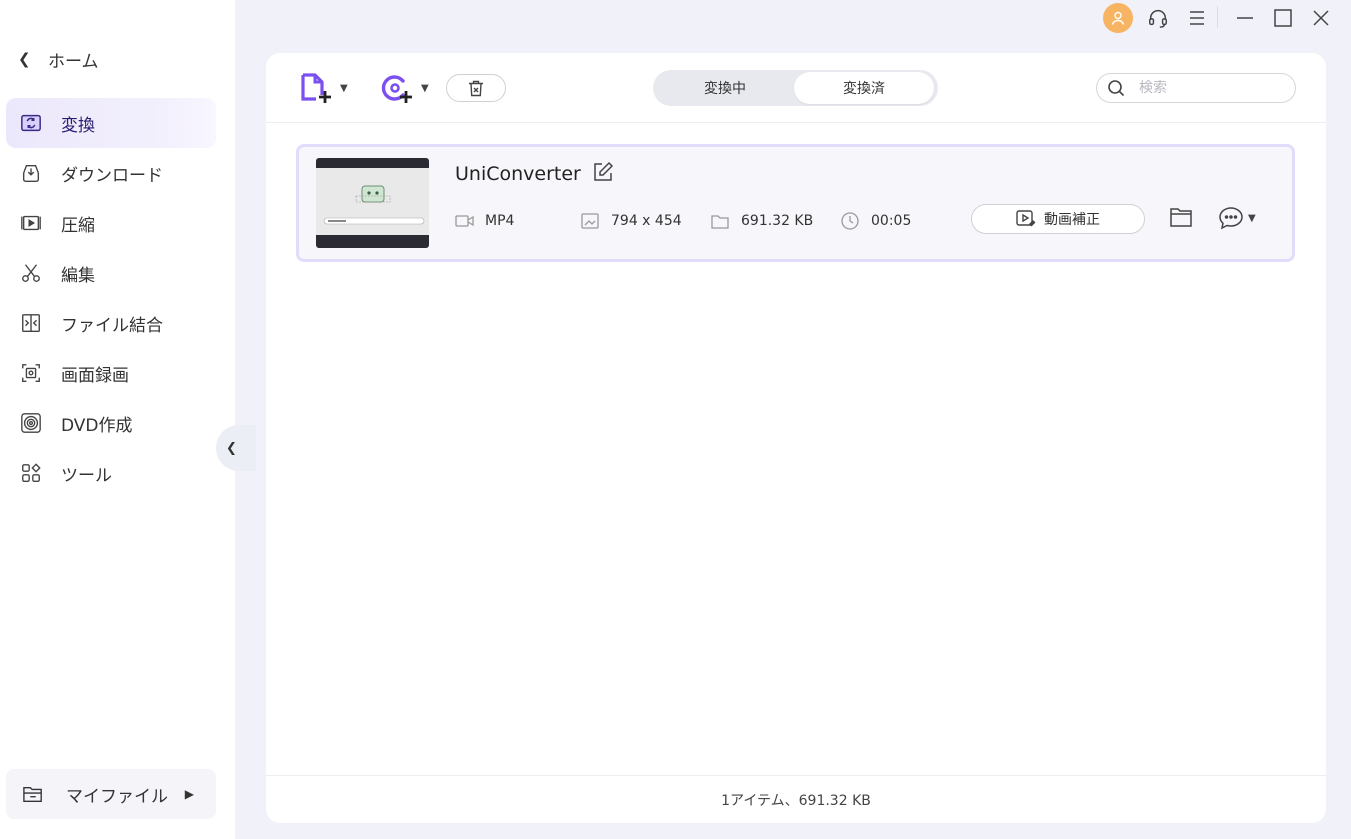  I want to click on toolbar: ▼ ▼ 変換中 変換済, so click(796, 88).